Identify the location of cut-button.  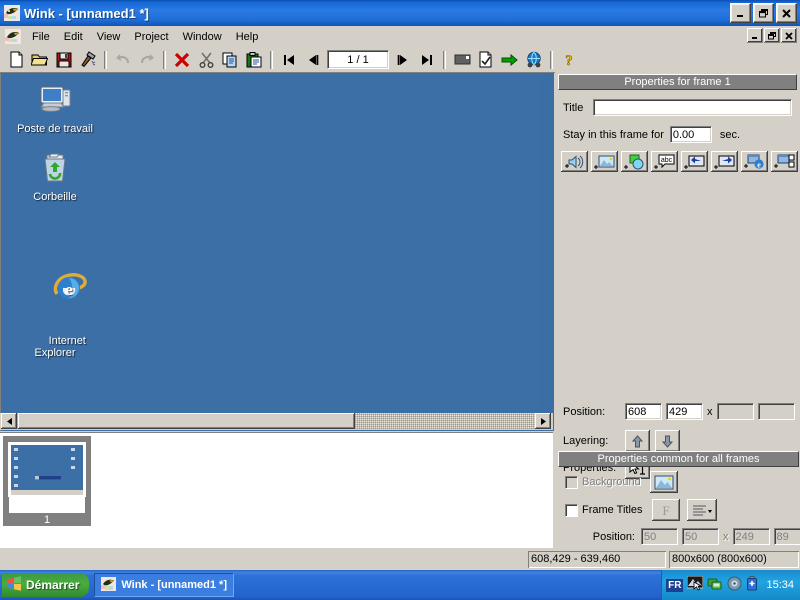
(206, 59).